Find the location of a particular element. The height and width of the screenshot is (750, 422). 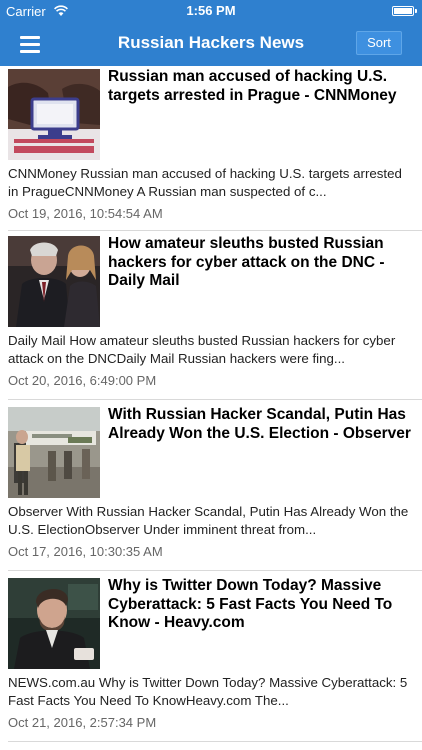

battery-fill is located at coordinates (403, 11).